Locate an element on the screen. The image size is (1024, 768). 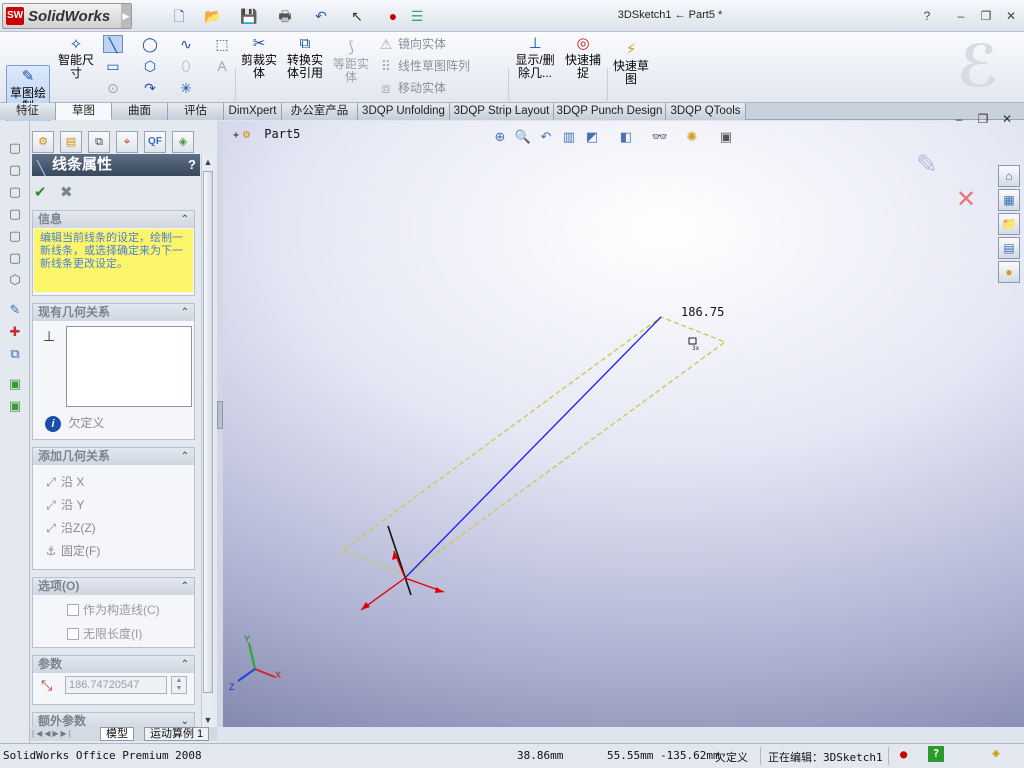
length-input: 186.74720547 is located at coordinates (116, 685).